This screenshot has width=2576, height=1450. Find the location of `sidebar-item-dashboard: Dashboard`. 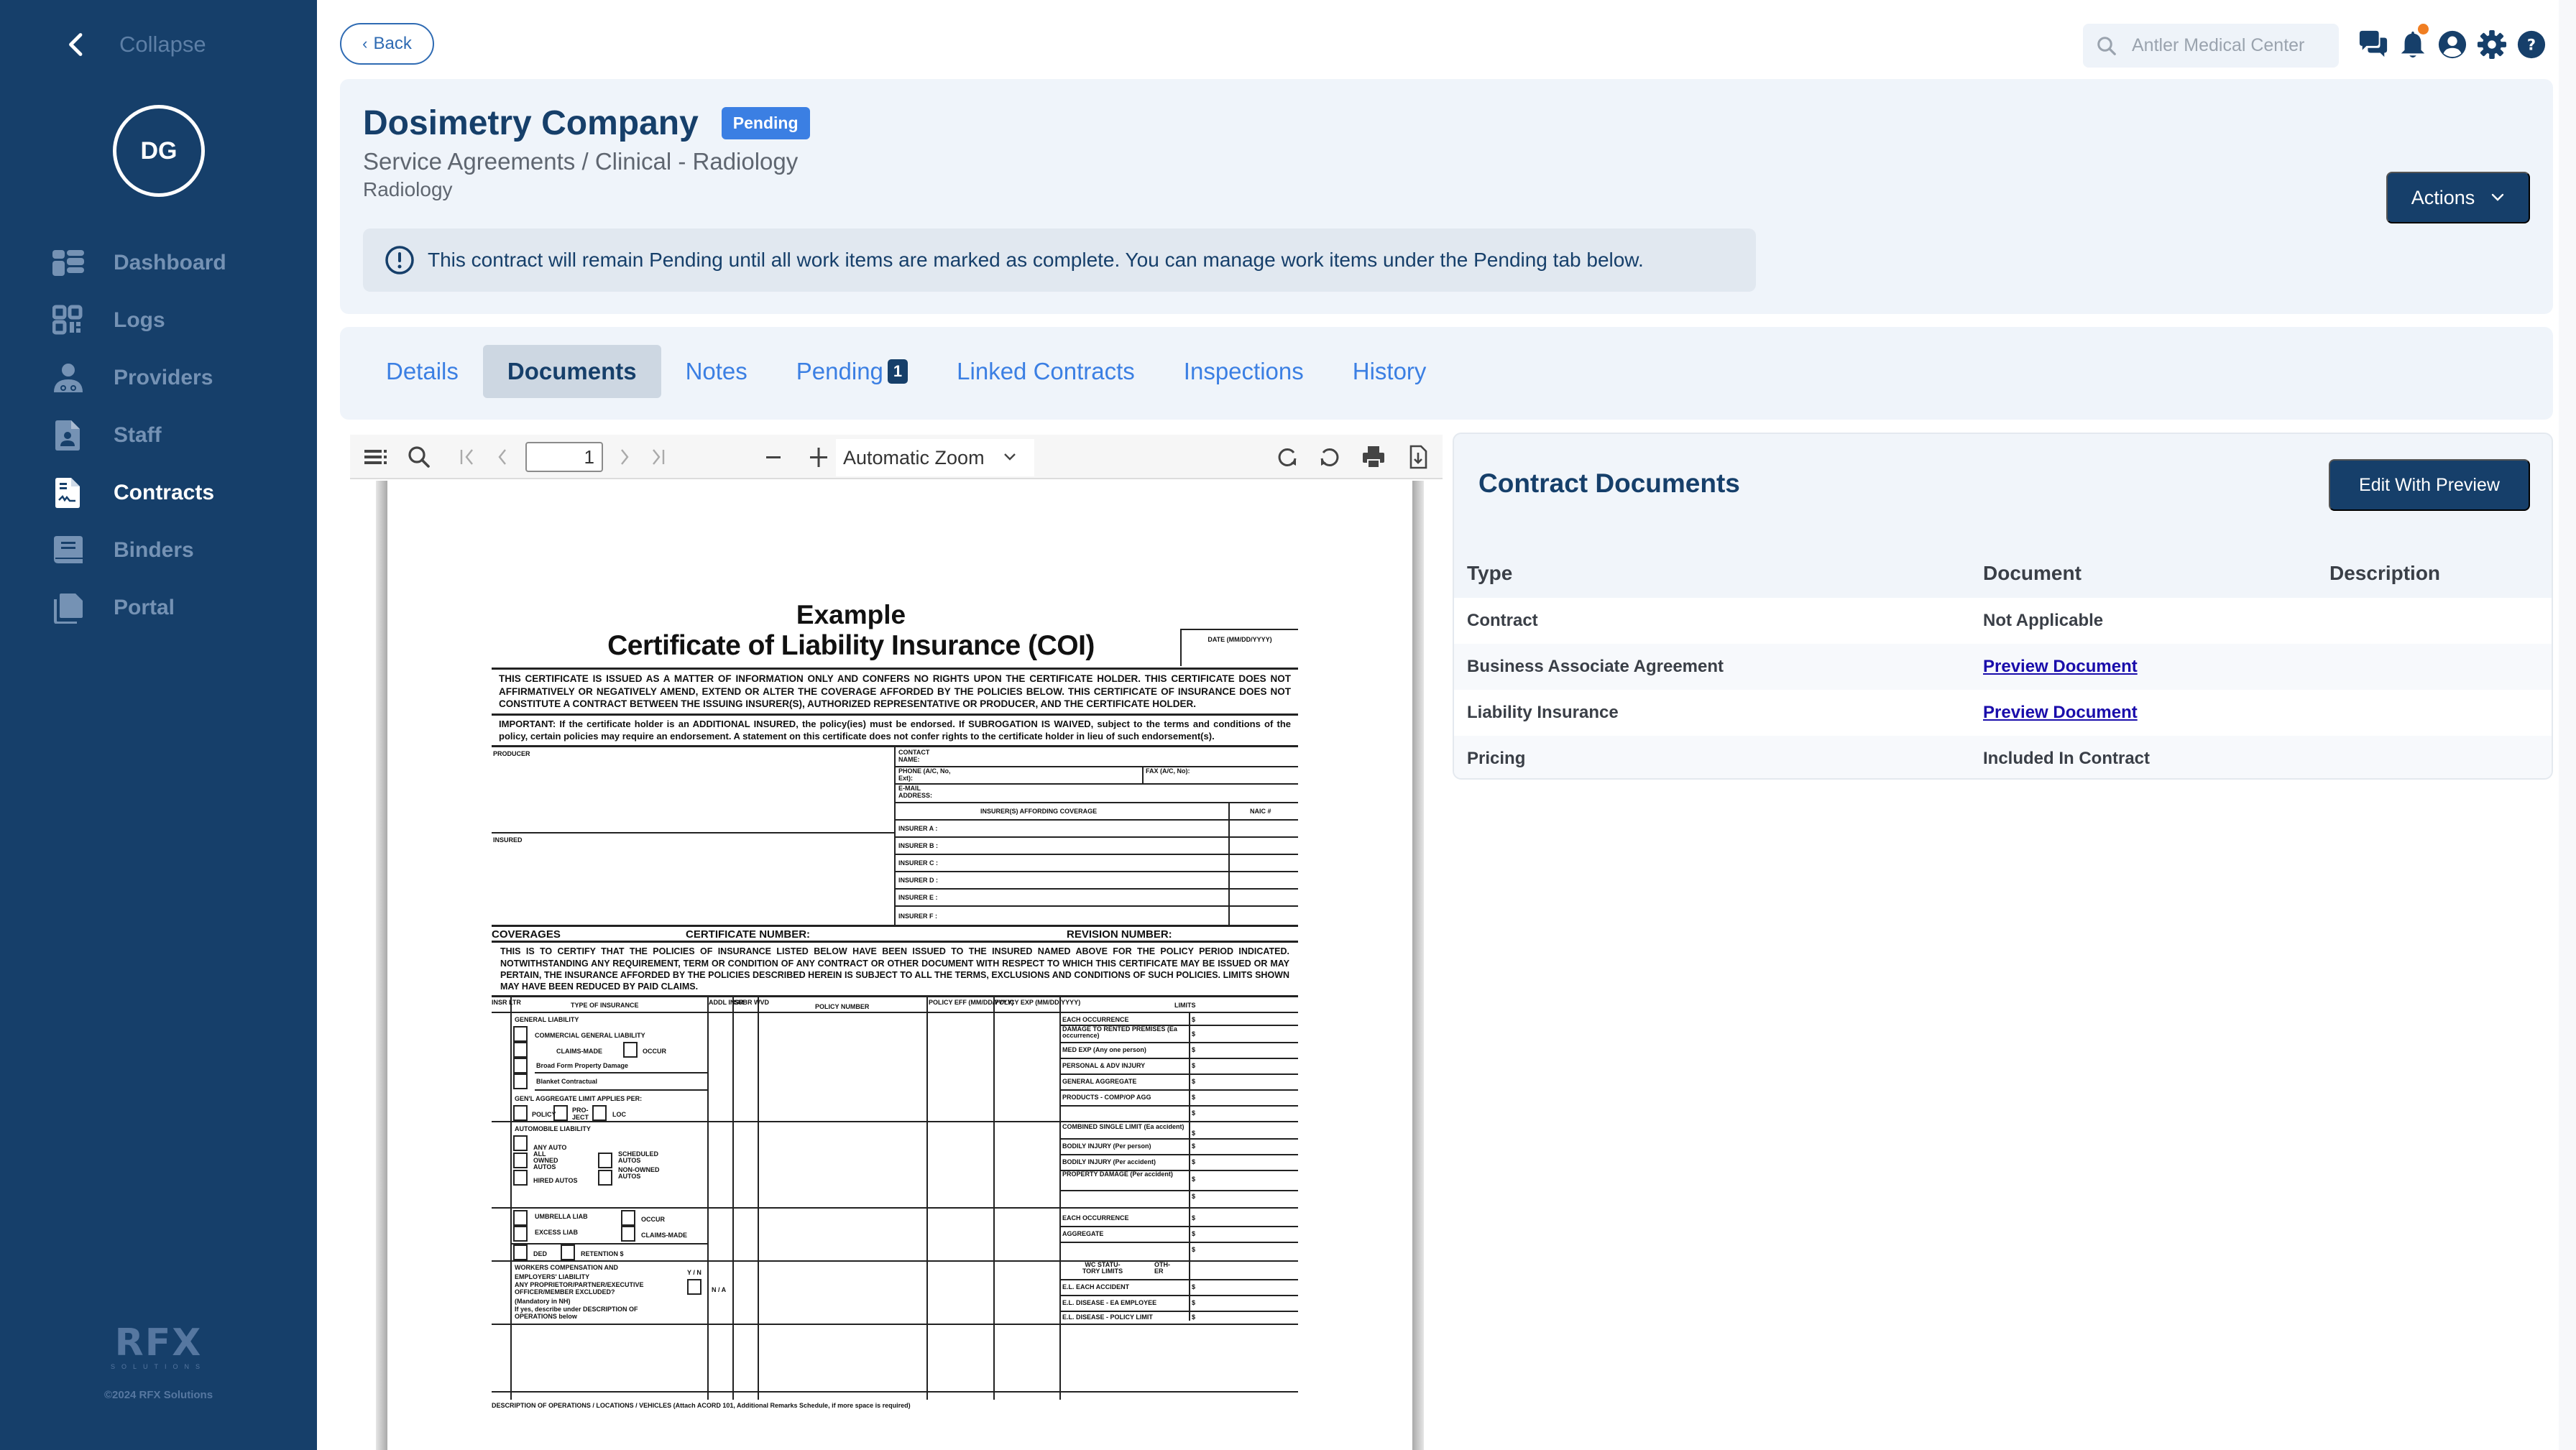

sidebar-item-dashboard: Dashboard is located at coordinates (181, 263).